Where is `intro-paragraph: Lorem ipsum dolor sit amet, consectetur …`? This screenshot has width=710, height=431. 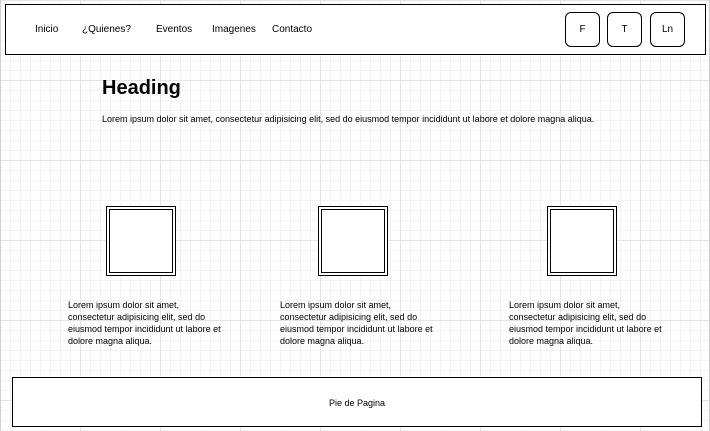 intro-paragraph: Lorem ipsum dolor sit amet, consectetur … is located at coordinates (348, 119).